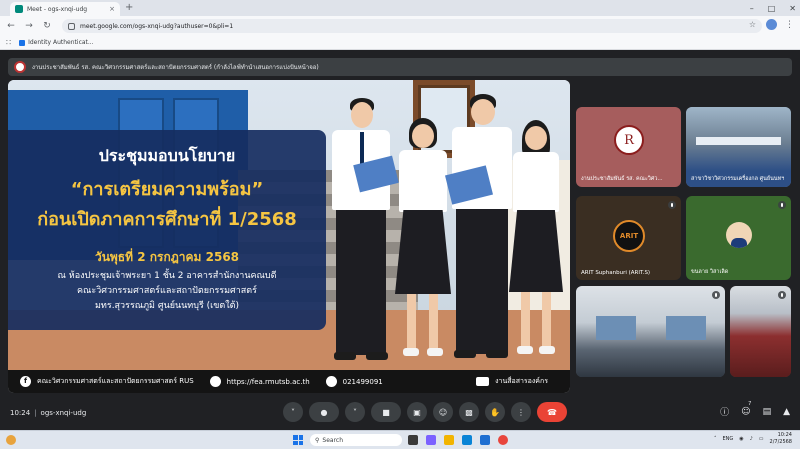 This screenshot has width=800, height=449. What do you see at coordinates (167, 306) in the screenshot?
I see `announcement-campus: มทร.สุวรรณภูมิ ศูนย์นนทบุรี (เขตใต้)` at bounding box center [167, 306].